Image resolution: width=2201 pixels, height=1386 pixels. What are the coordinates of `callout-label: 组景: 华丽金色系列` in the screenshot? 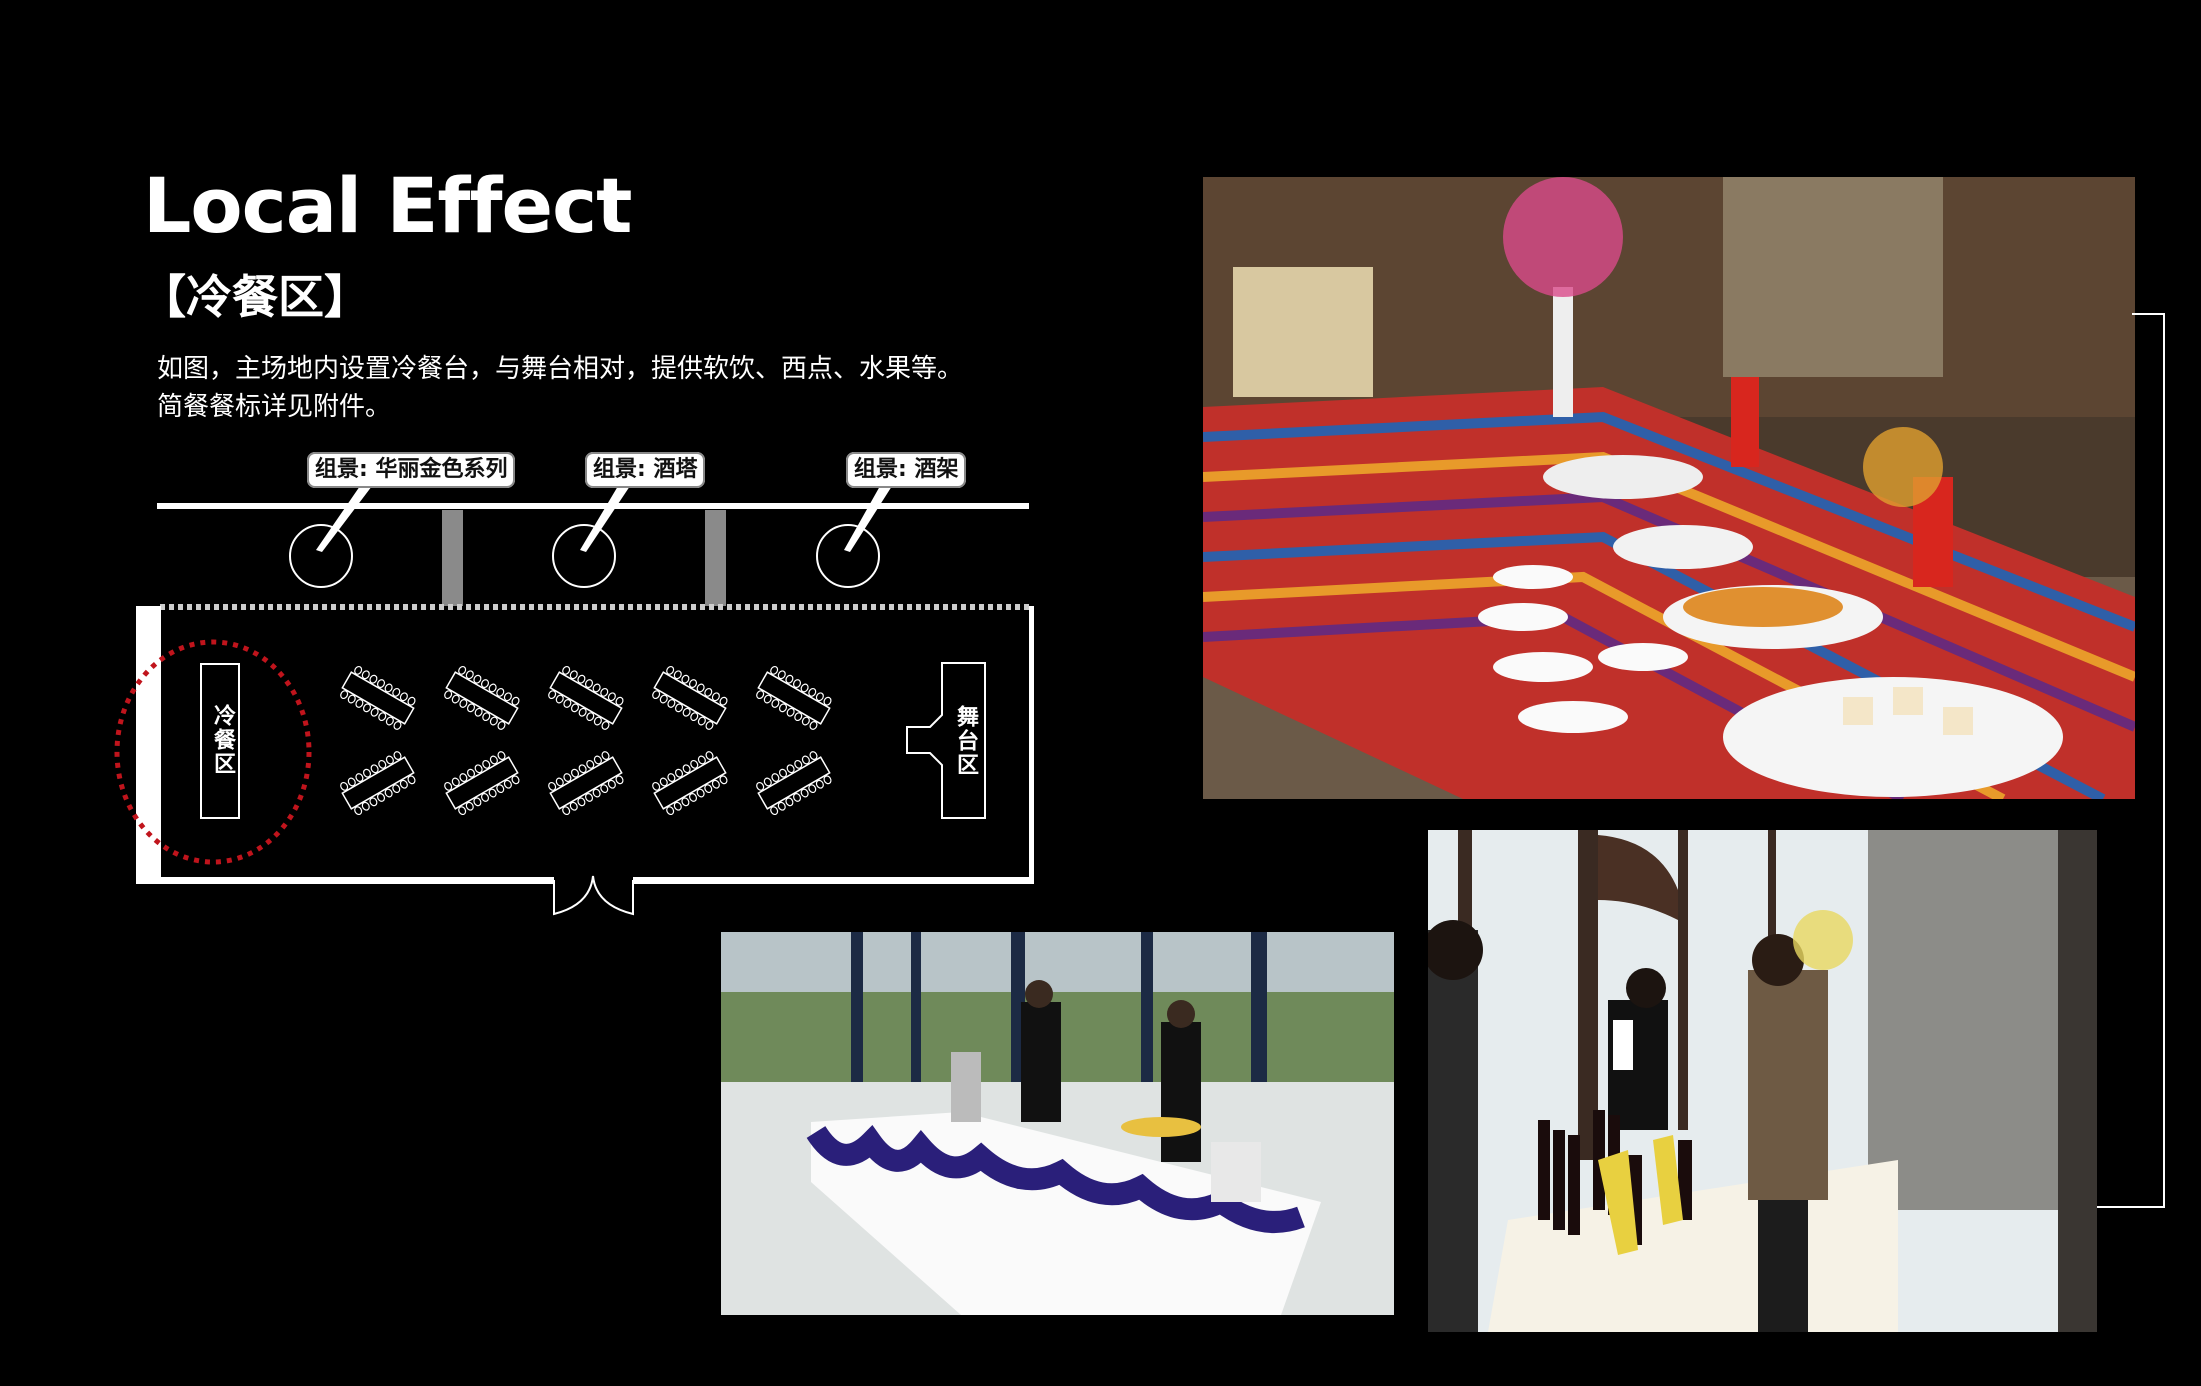 It's located at (411, 470).